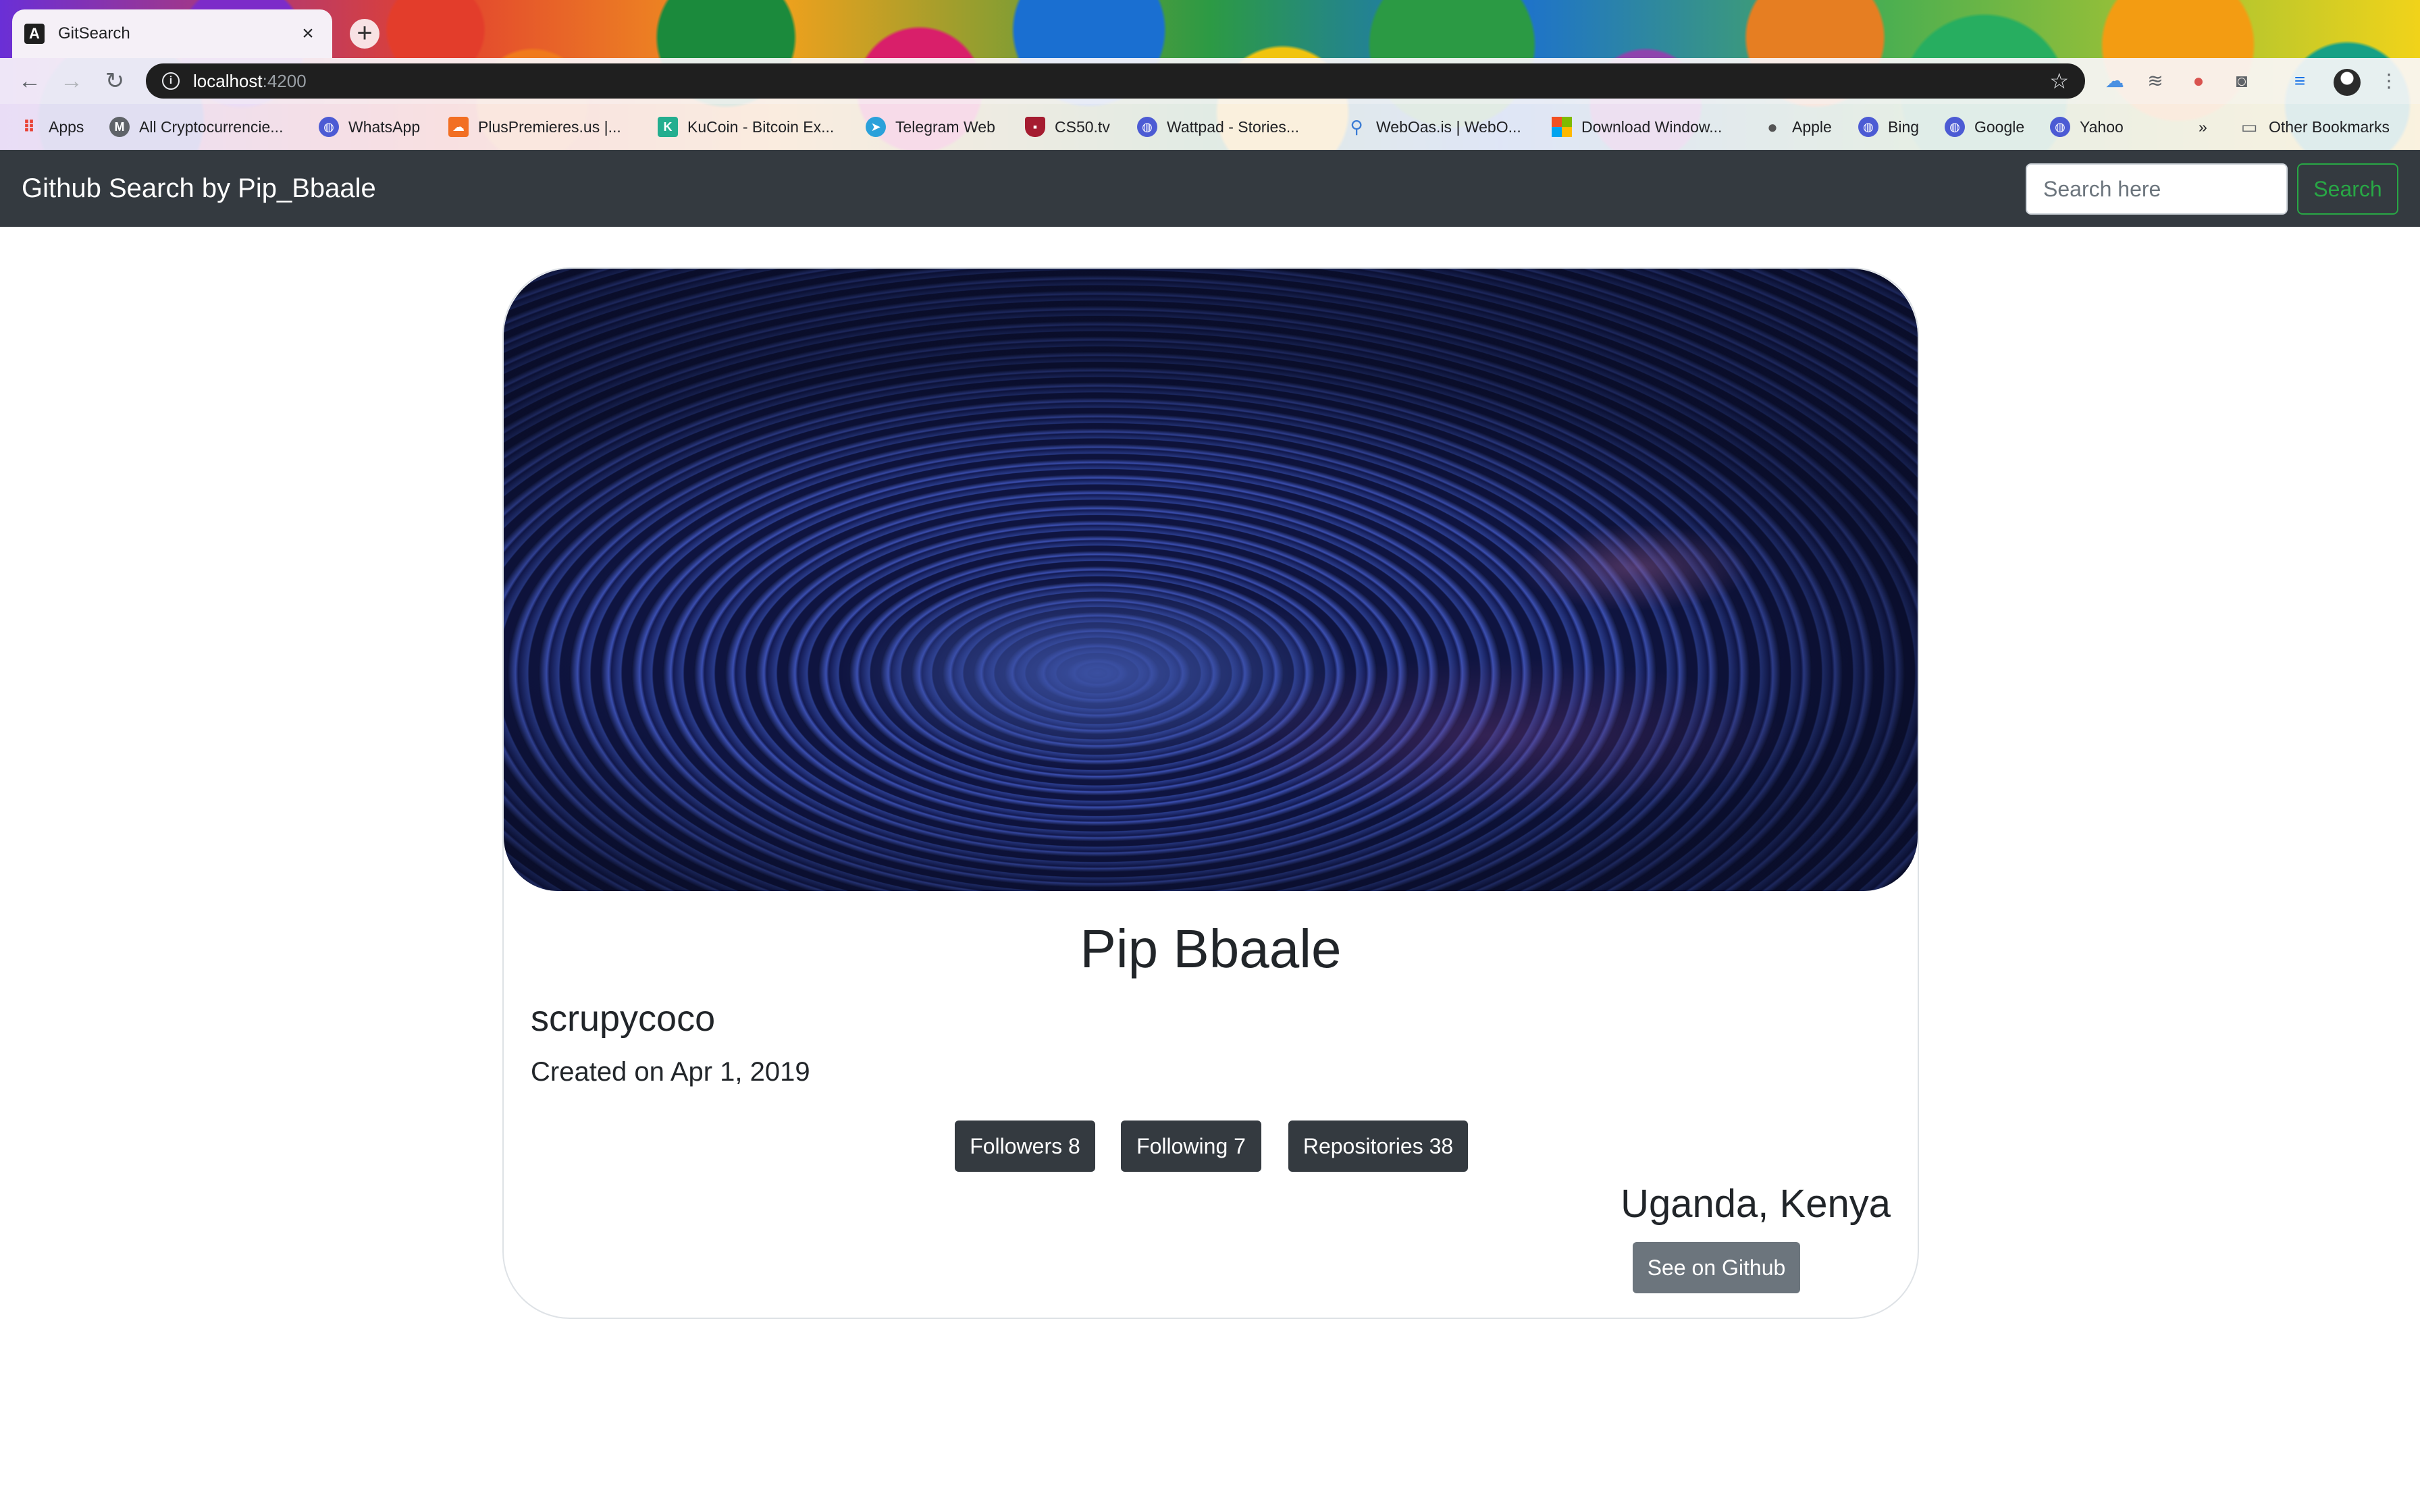  Describe the element at coordinates (119, 127) in the screenshot. I see `coinmarketcap-icon: M` at that location.